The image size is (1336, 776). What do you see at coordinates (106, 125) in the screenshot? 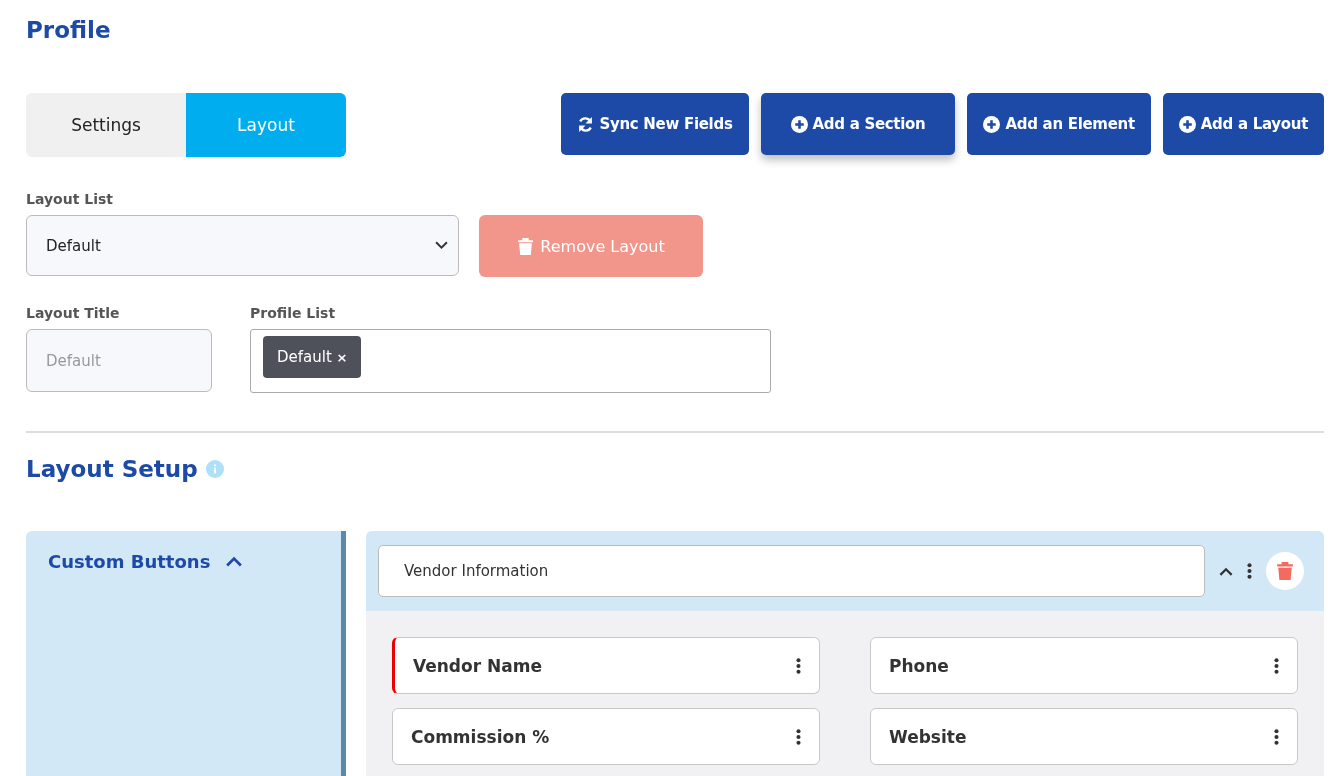
I see `tab: Settings` at bounding box center [106, 125].